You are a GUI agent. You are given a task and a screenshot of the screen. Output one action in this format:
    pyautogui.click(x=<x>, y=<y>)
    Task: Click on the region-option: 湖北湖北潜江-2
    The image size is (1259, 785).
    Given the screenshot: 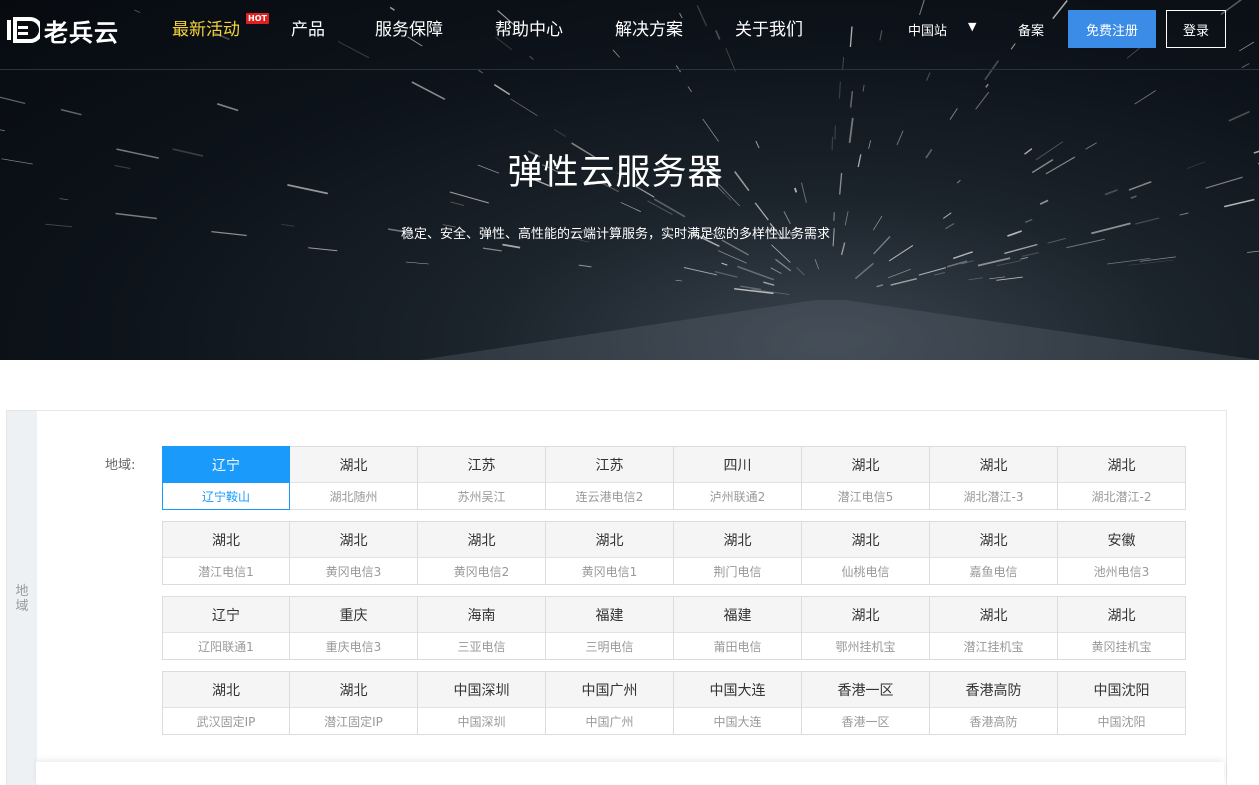 What is the action you would take?
    pyautogui.click(x=1121, y=478)
    